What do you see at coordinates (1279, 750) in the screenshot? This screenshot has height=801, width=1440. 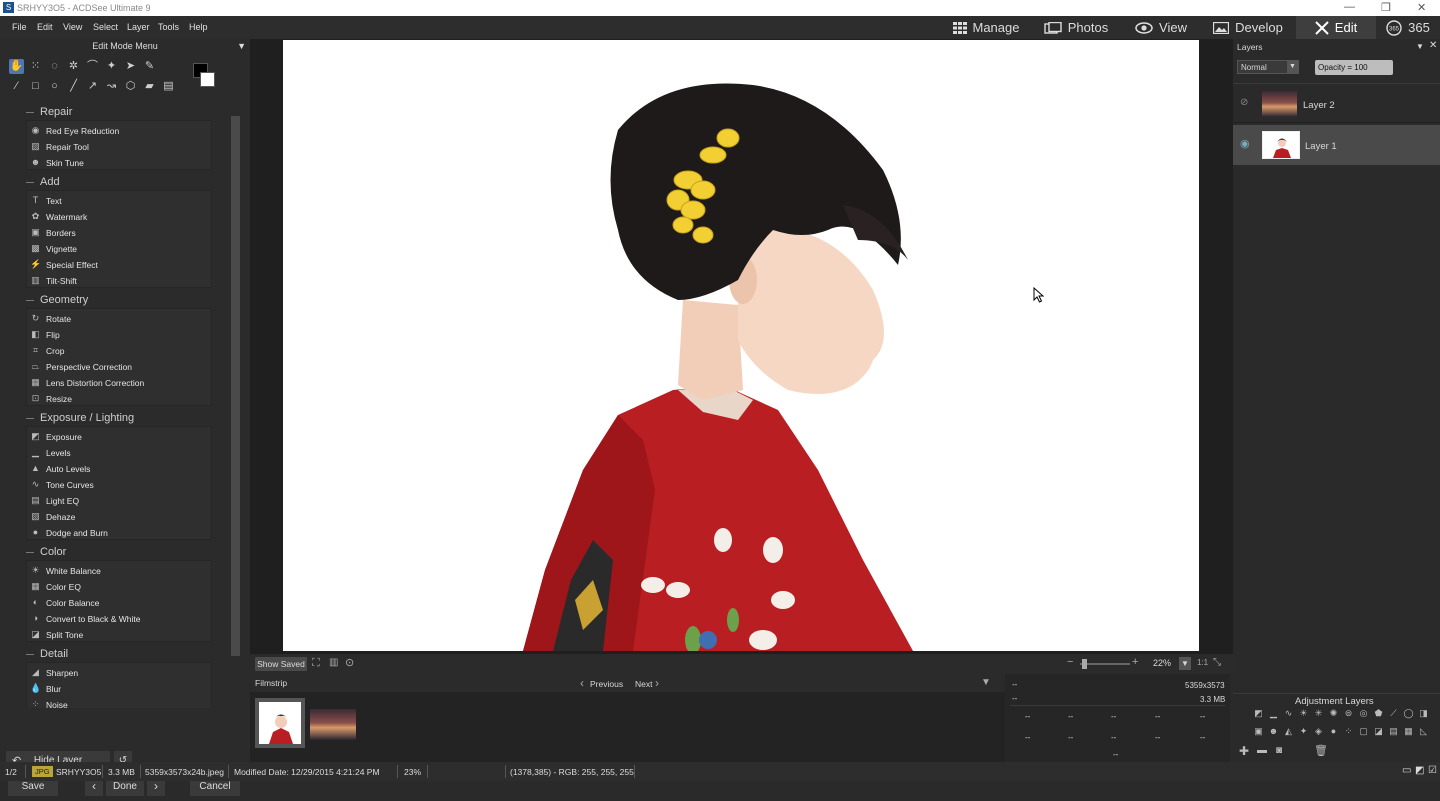 I see `mask-layer-icon: ◙` at bounding box center [1279, 750].